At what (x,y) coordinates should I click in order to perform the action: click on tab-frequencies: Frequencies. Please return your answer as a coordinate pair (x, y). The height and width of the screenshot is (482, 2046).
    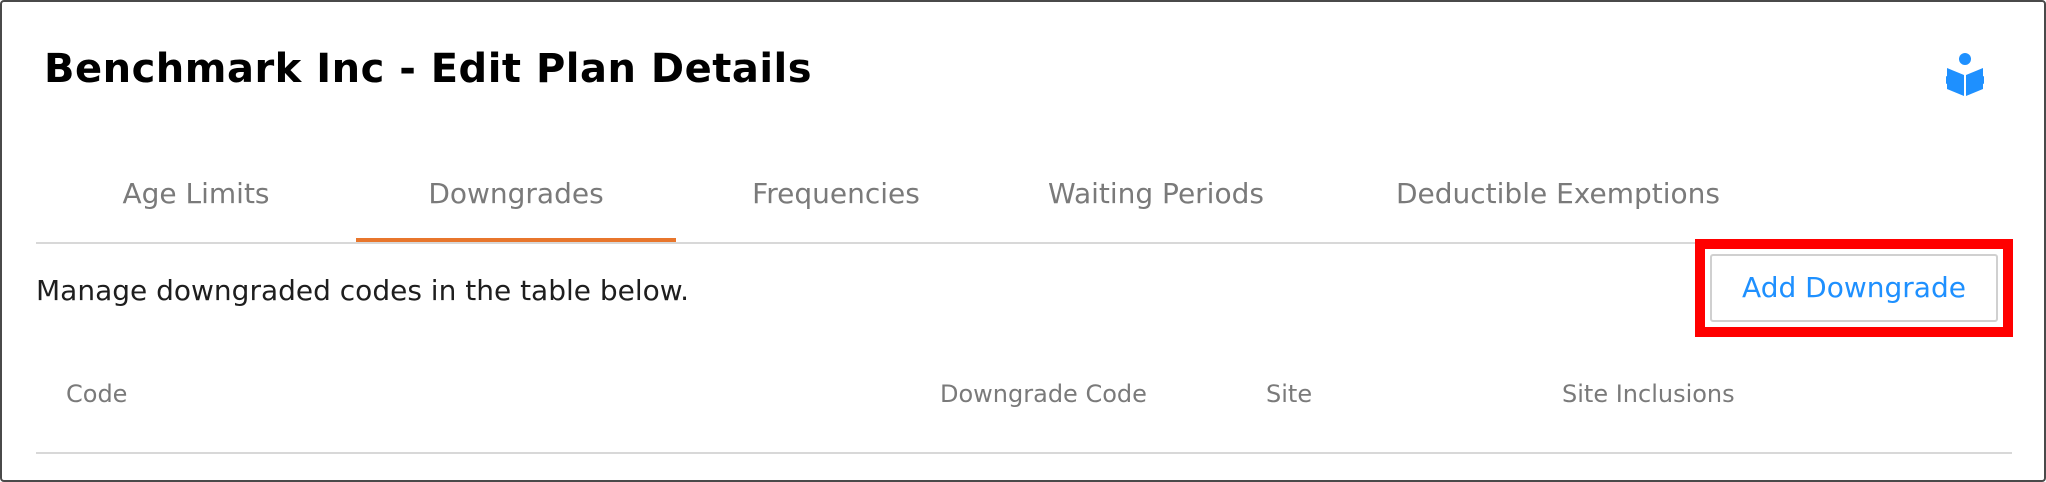
    Looking at the image, I should click on (836, 201).